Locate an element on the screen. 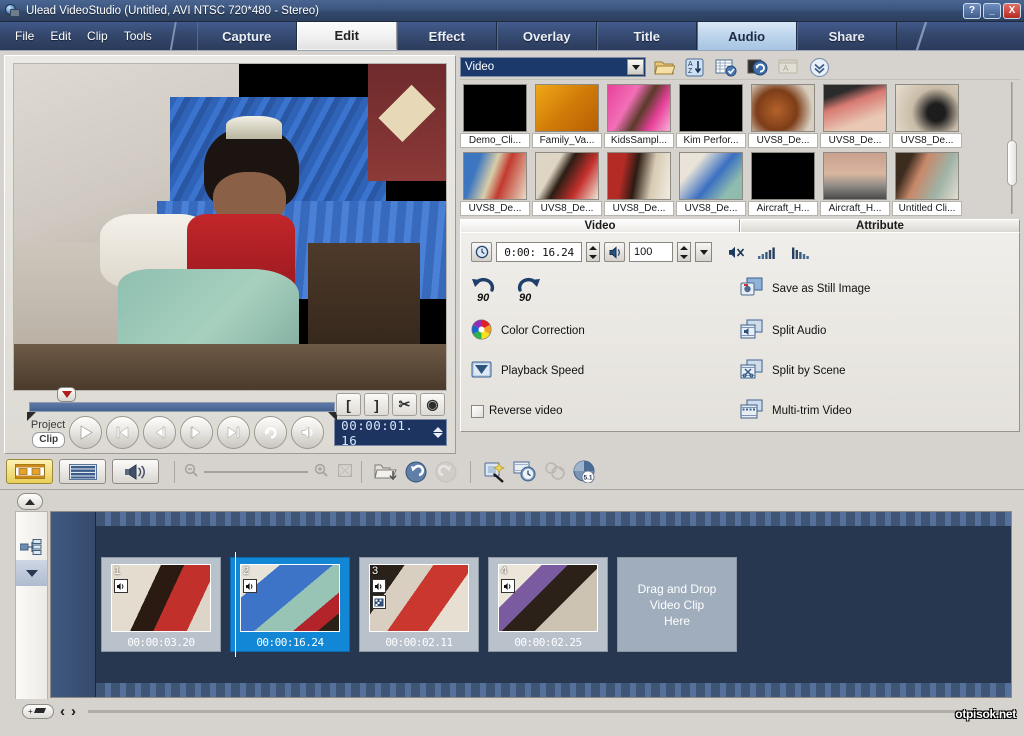  playback-speed-button: Playback Speed is located at coordinates (605, 371).